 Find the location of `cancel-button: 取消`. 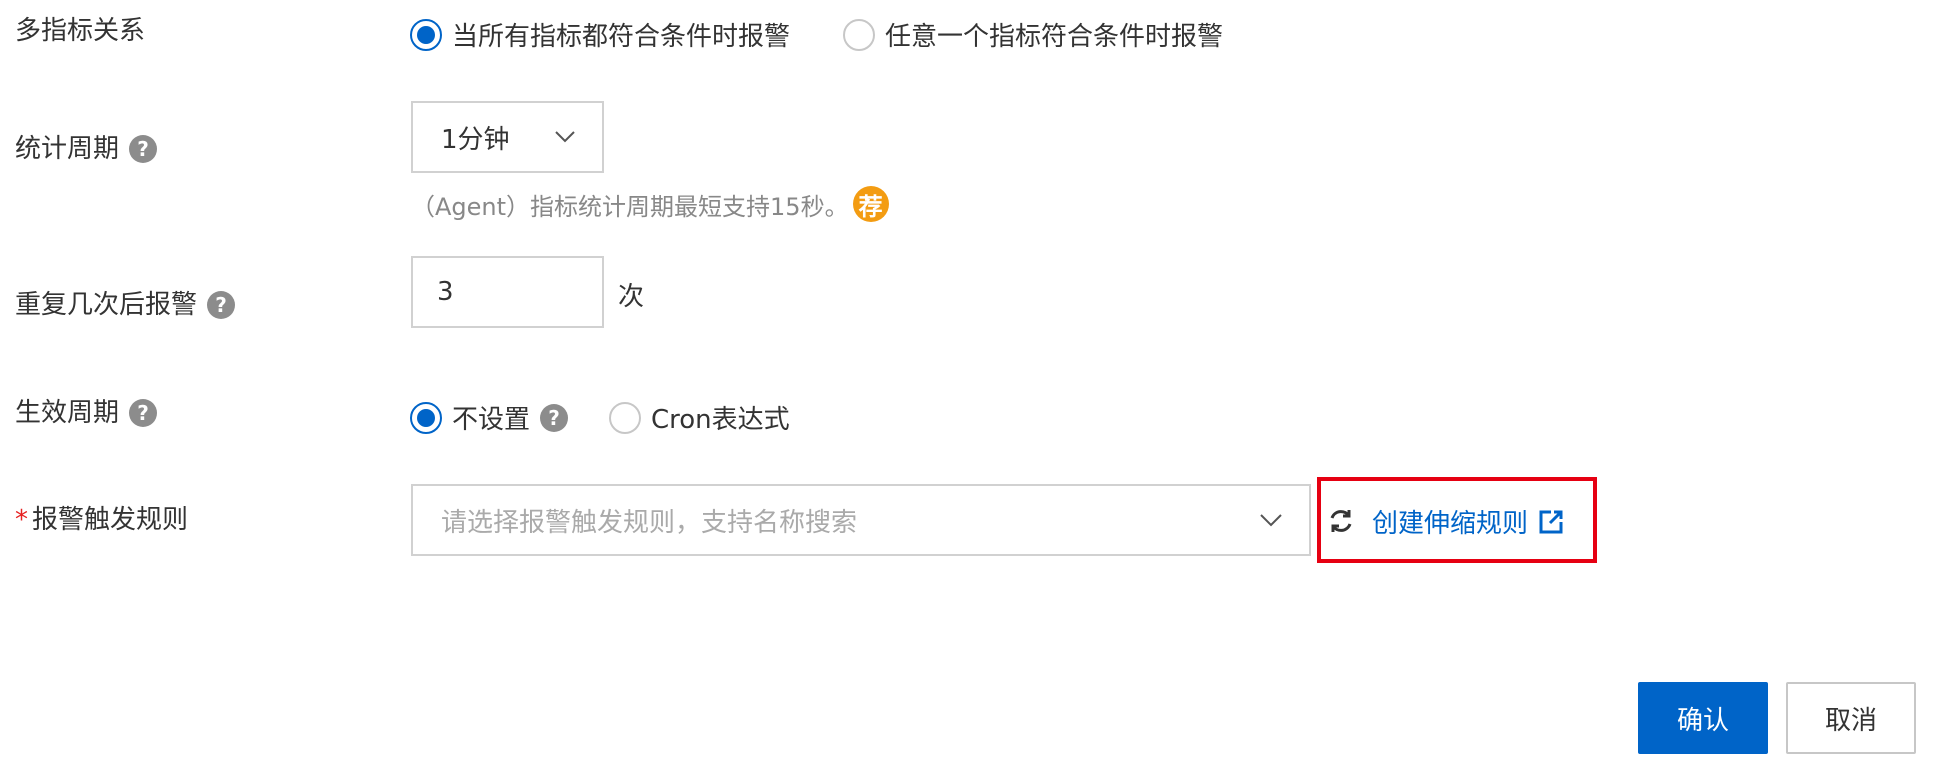

cancel-button: 取消 is located at coordinates (1851, 718).